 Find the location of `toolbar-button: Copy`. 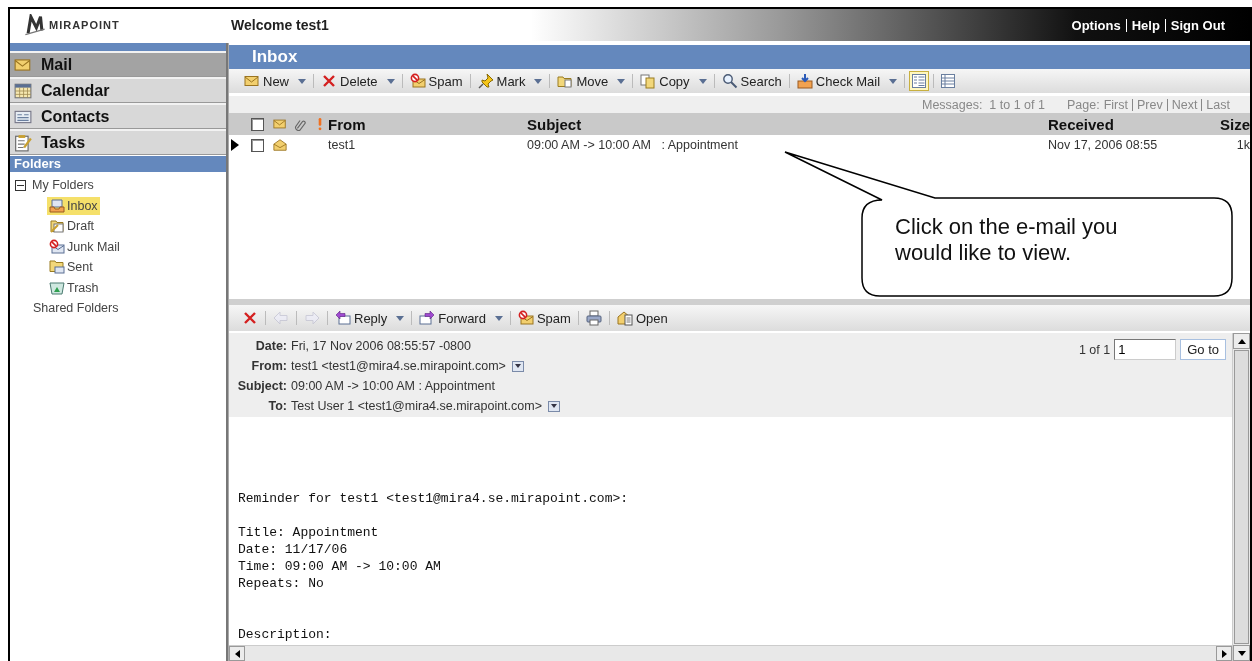

toolbar-button: Copy is located at coordinates (673, 81).